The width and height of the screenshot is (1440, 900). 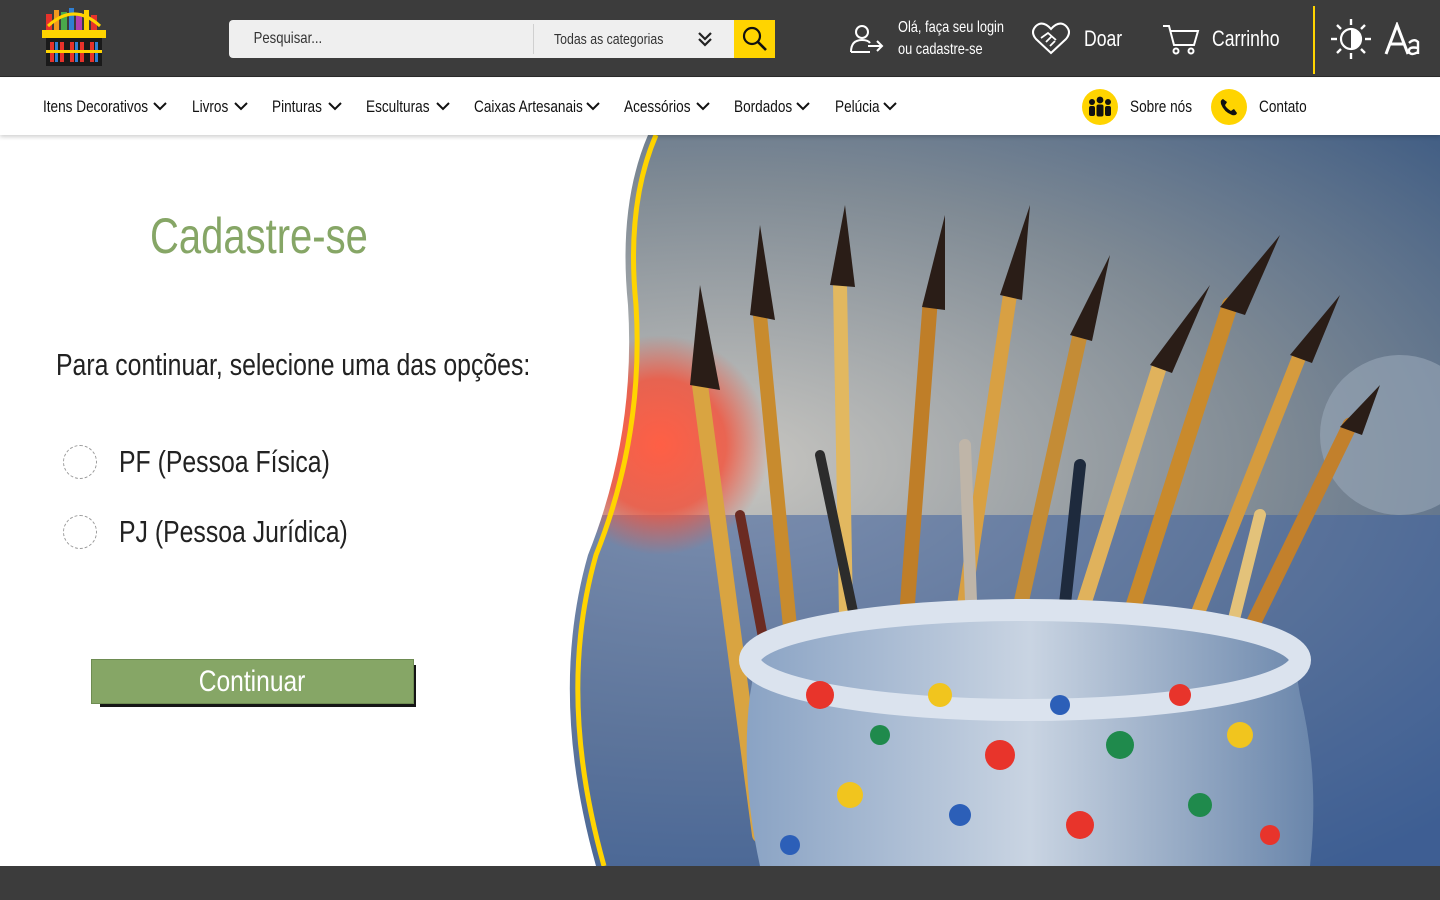 What do you see at coordinates (297, 106) in the screenshot?
I see `nav-item-label: Pinturas` at bounding box center [297, 106].